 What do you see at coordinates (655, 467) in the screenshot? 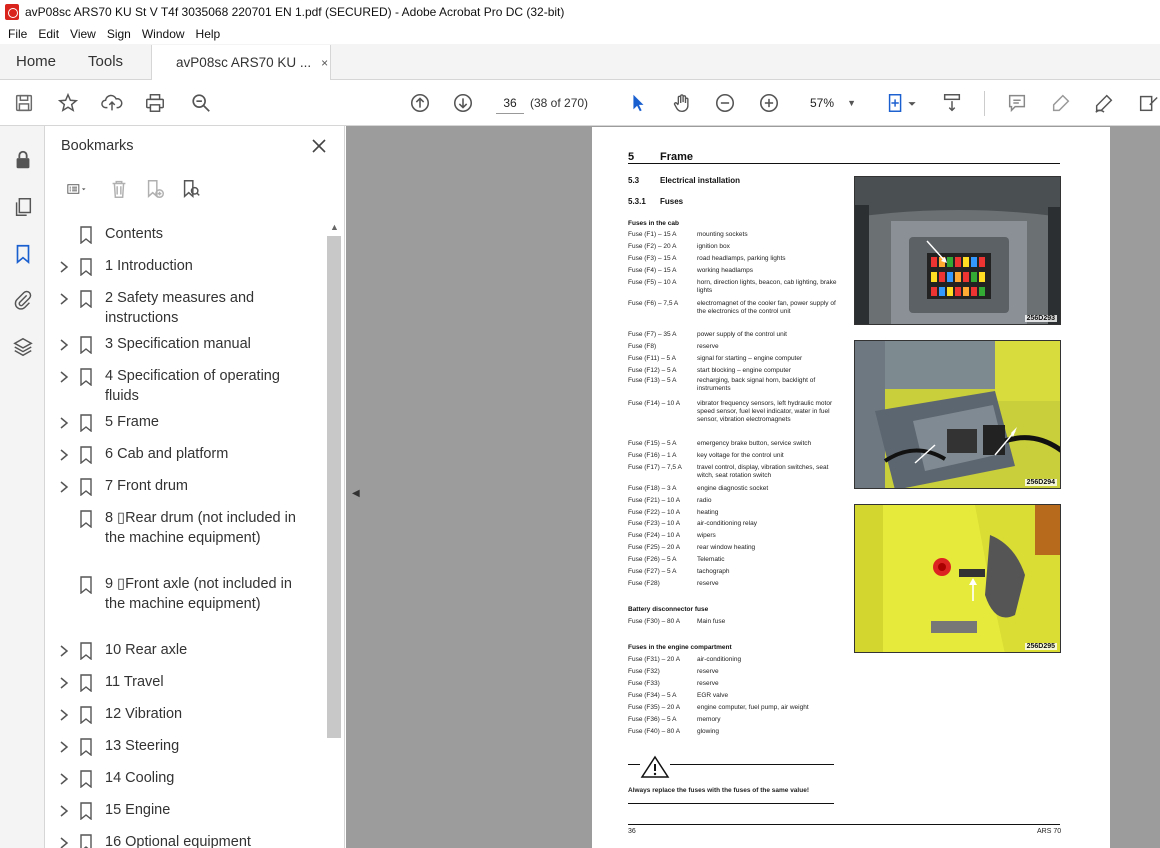
I see `fuse-id: Fuse (F17) – 7,5 A` at bounding box center [655, 467].